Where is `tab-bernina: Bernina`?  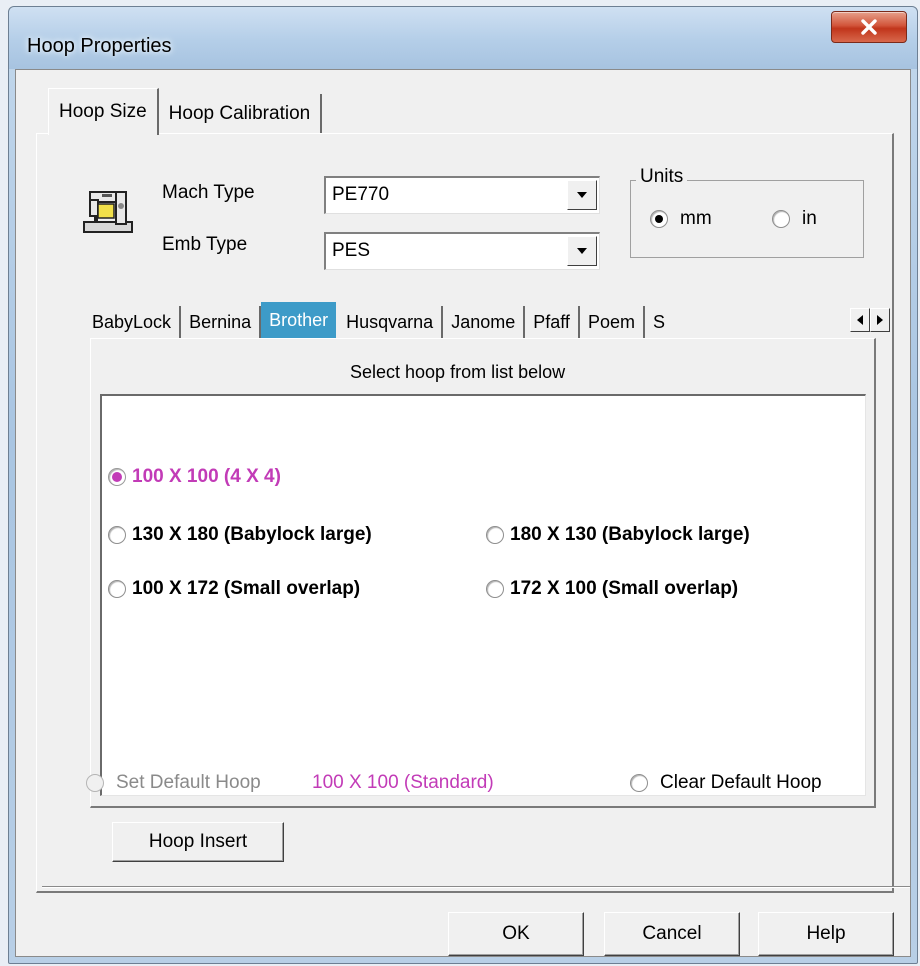
tab-bernina: Bernina is located at coordinates (221, 322).